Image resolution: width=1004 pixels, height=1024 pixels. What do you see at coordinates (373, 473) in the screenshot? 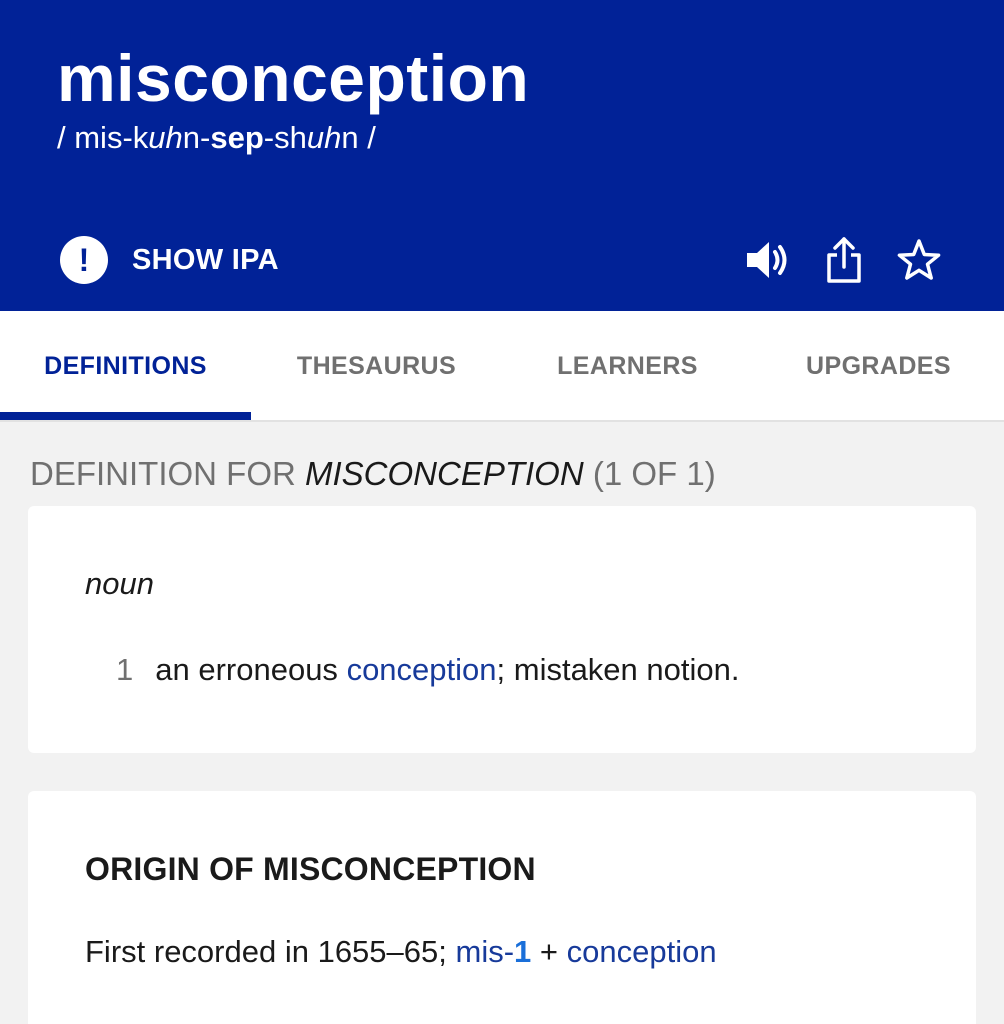
I see `definition-heading: DEFINITION FOR MISCONCEPTION (1 OF 1)` at bounding box center [373, 473].